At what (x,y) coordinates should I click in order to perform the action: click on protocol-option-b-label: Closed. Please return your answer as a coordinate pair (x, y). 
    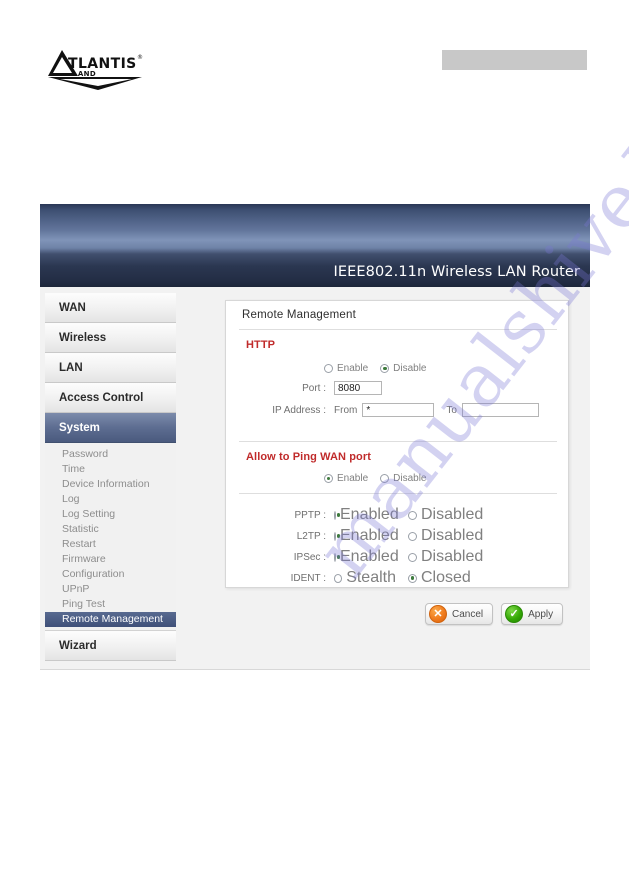
    Looking at the image, I should click on (446, 577).